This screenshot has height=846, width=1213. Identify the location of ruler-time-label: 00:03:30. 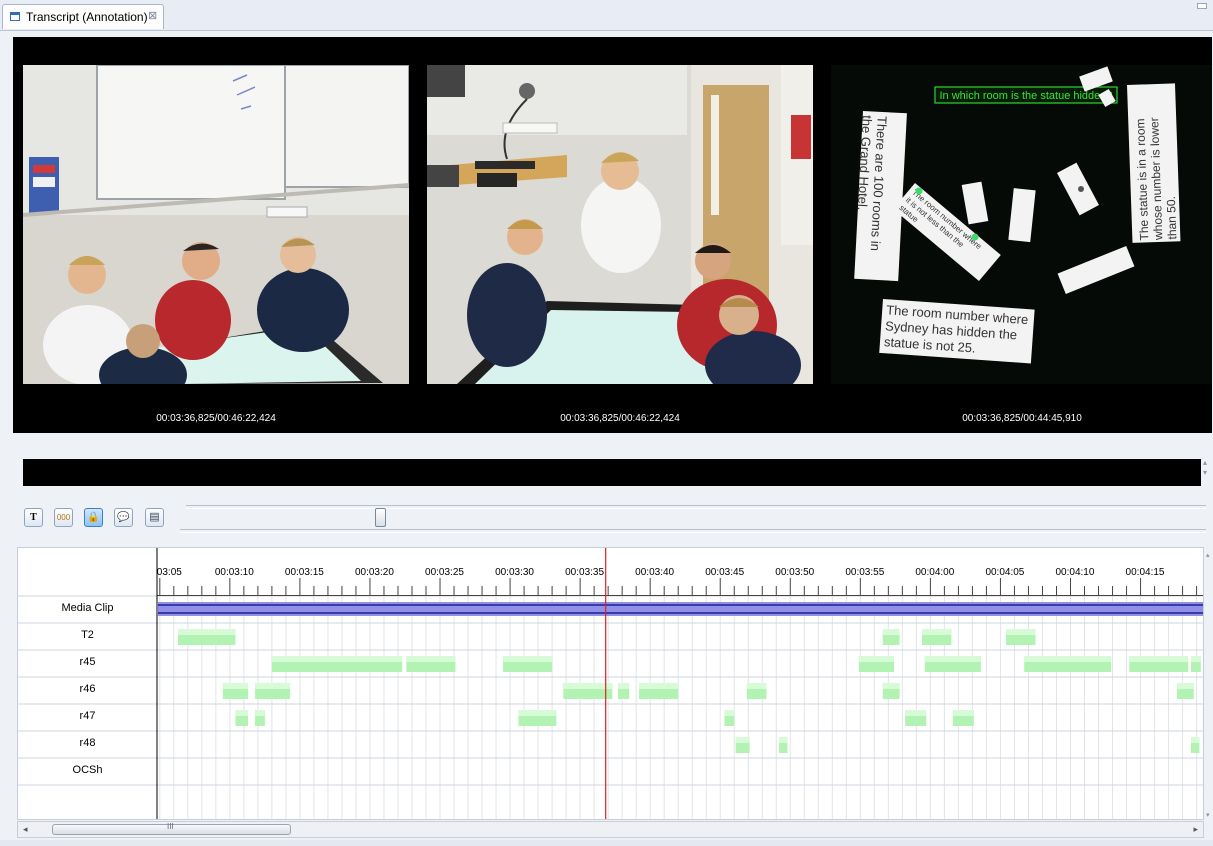
(514, 572).